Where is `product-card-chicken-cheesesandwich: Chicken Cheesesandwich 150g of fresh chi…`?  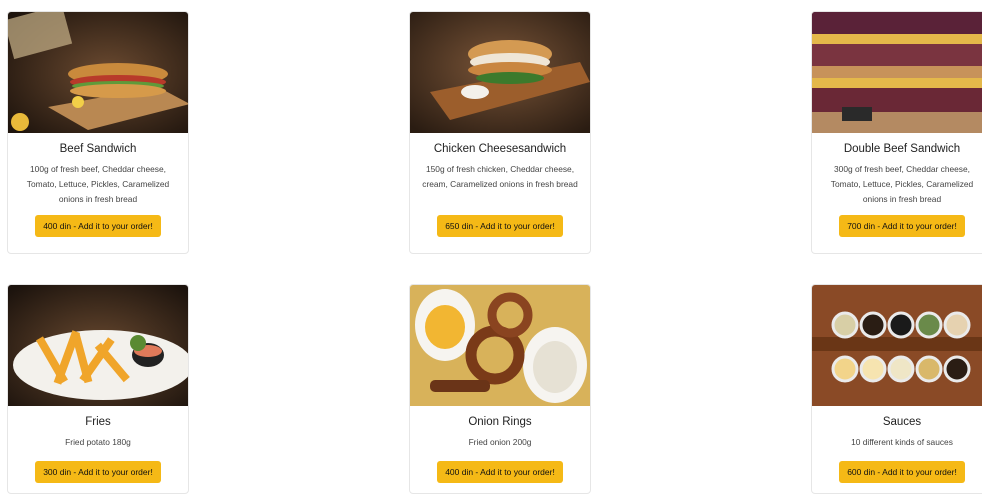 product-card-chicken-cheesesandwich: Chicken Cheesesandwich 150g of fresh chi… is located at coordinates (500, 132).